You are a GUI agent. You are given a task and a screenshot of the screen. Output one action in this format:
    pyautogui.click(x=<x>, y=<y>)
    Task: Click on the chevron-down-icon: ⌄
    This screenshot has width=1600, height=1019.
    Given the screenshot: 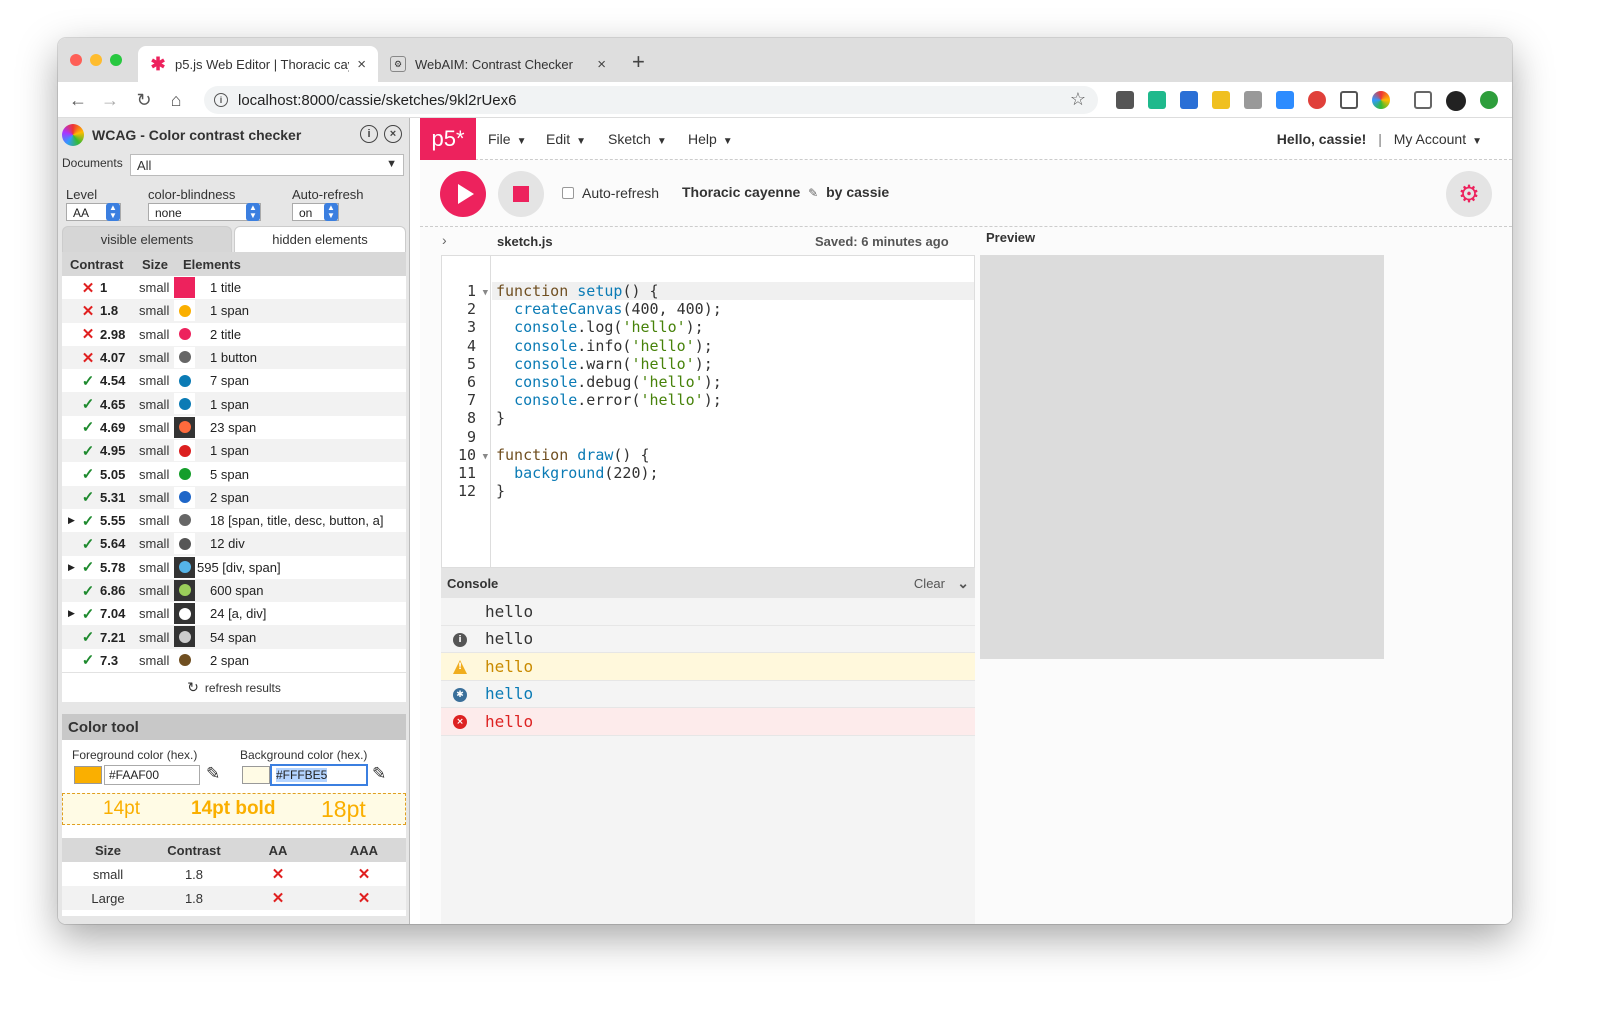 What is the action you would take?
    pyautogui.click(x=963, y=583)
    